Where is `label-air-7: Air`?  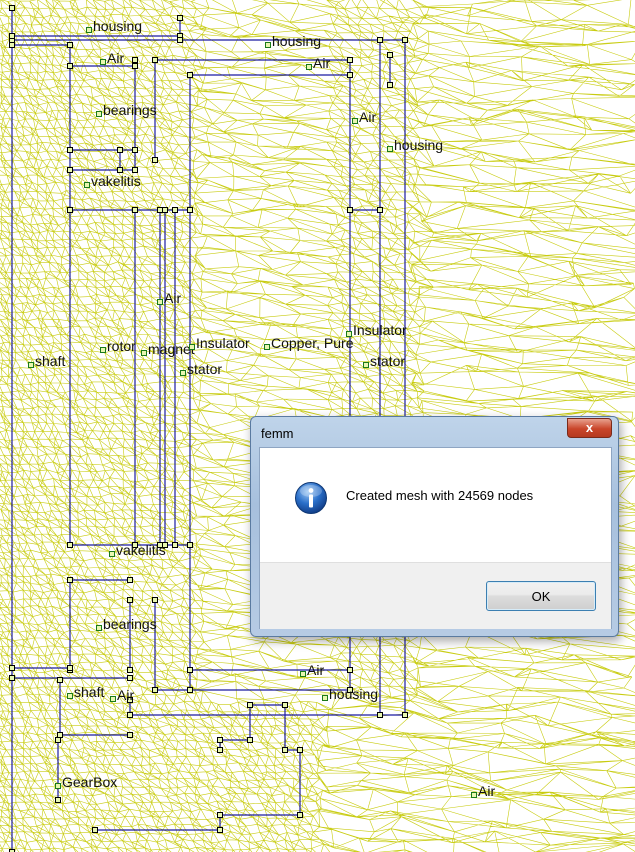 label-air-7: Air is located at coordinates (483, 791).